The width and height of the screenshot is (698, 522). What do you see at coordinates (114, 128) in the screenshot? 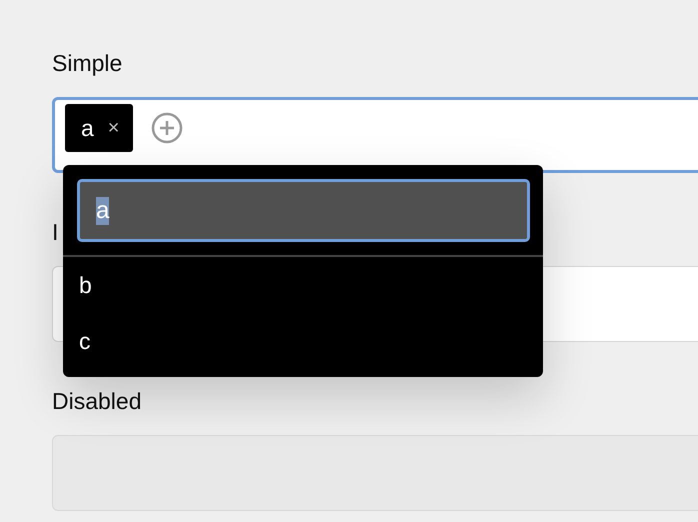
I see `remove-button: ×` at bounding box center [114, 128].